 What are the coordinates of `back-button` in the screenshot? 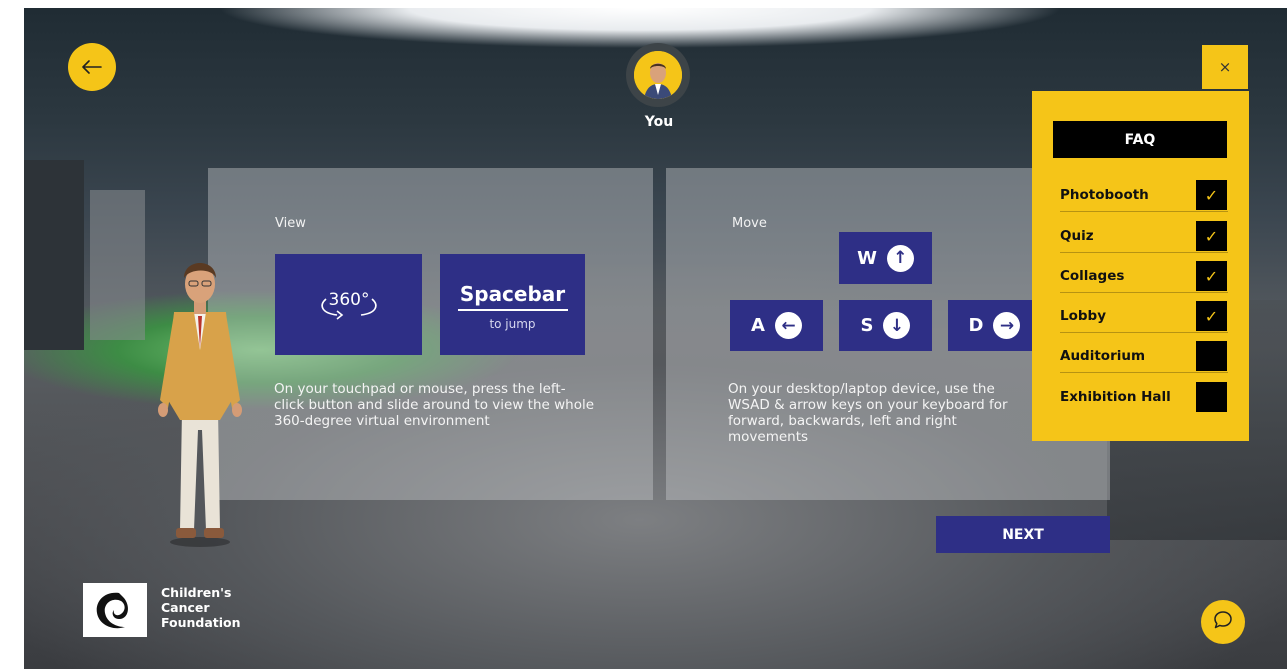 It's located at (92, 67).